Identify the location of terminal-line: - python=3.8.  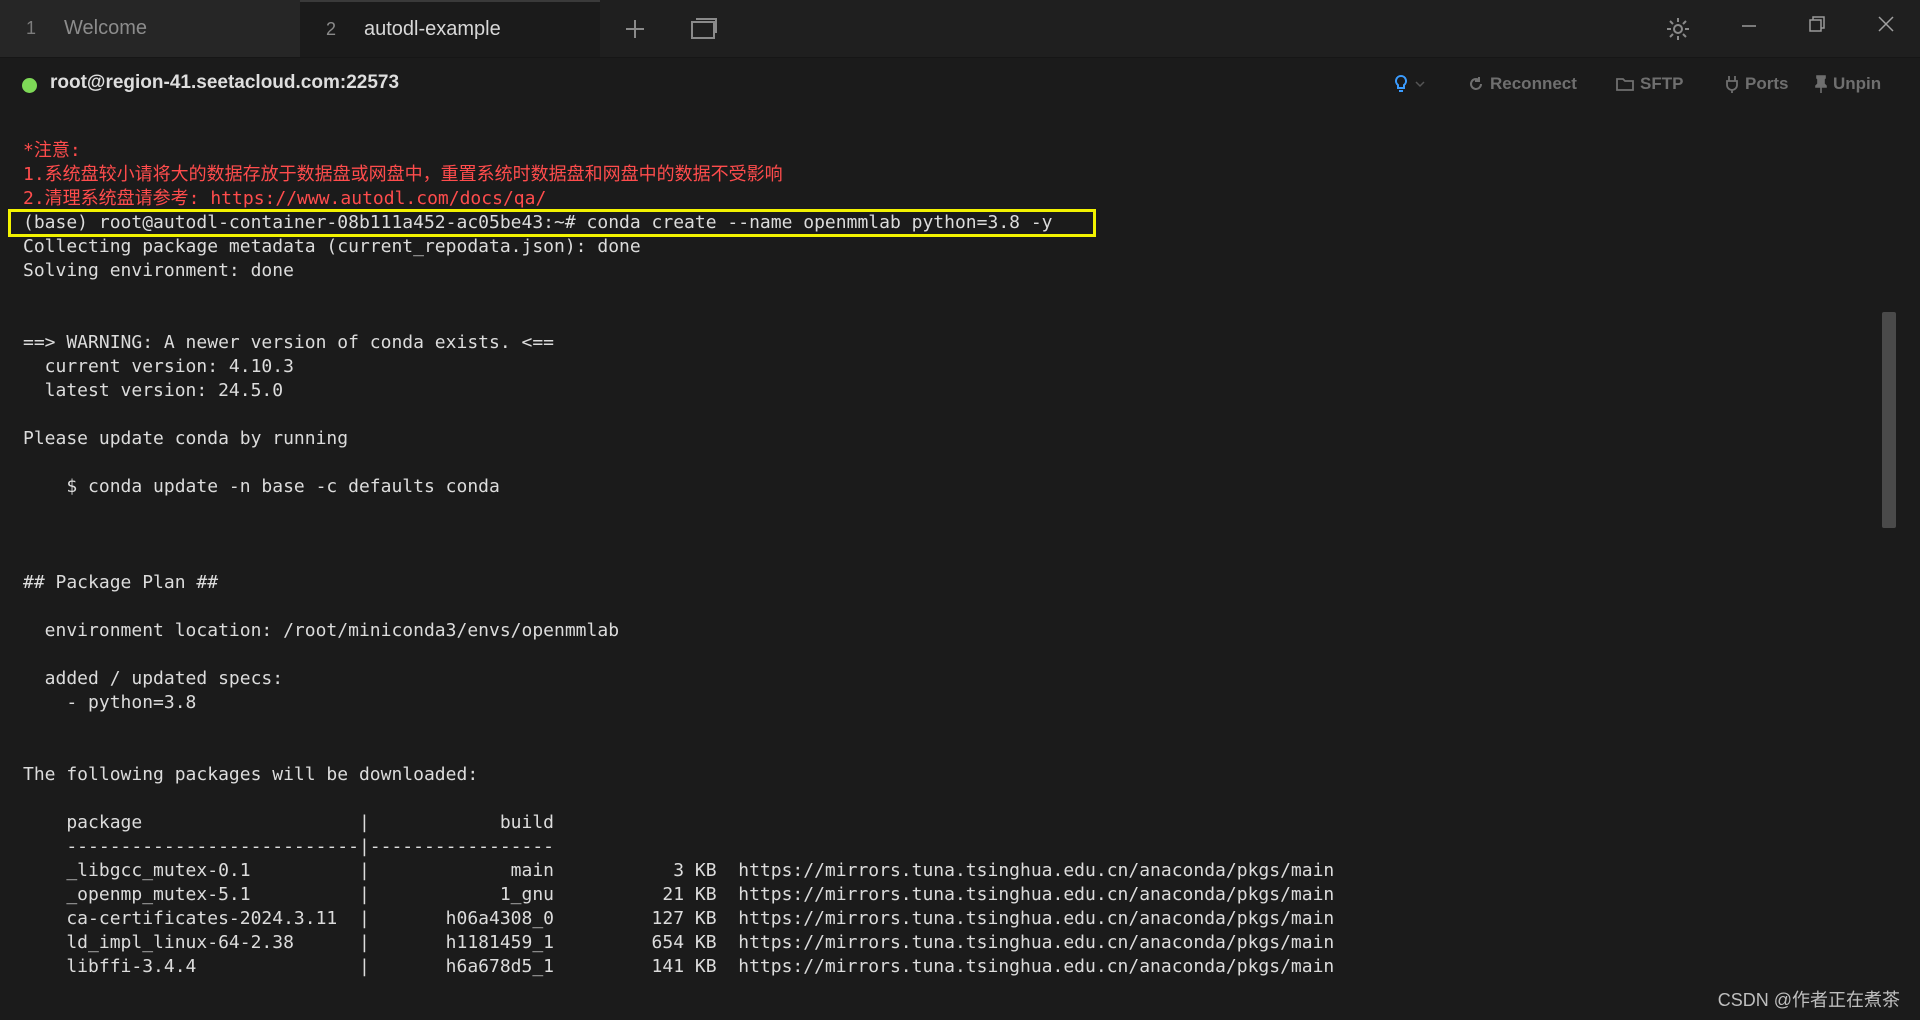
(110, 702).